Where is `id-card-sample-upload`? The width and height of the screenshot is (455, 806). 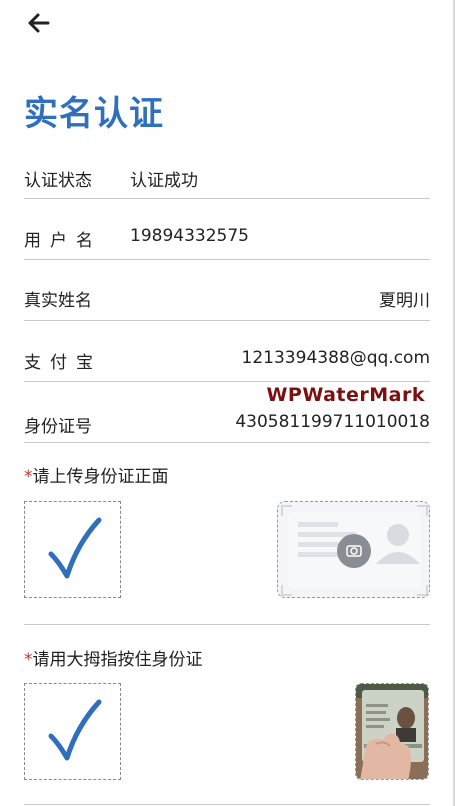
id-card-sample-upload is located at coordinates (353, 549).